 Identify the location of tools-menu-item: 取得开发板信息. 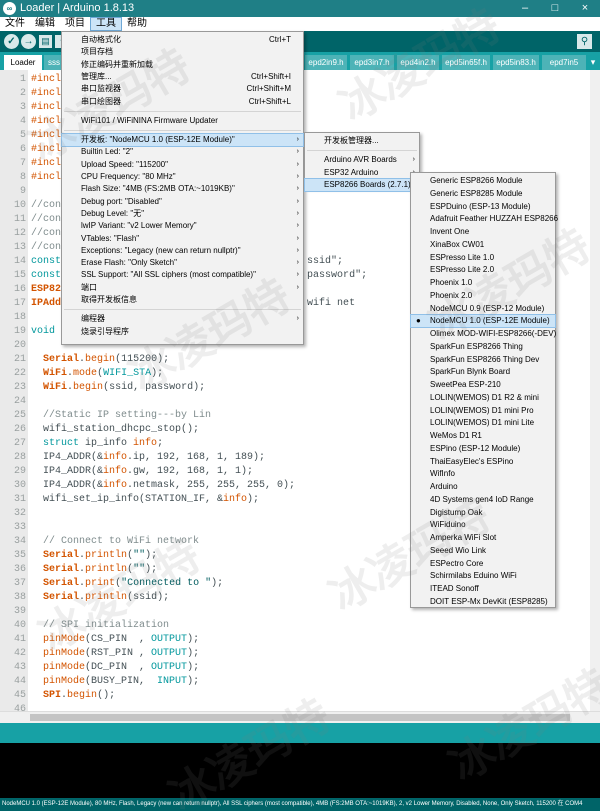
(182, 300).